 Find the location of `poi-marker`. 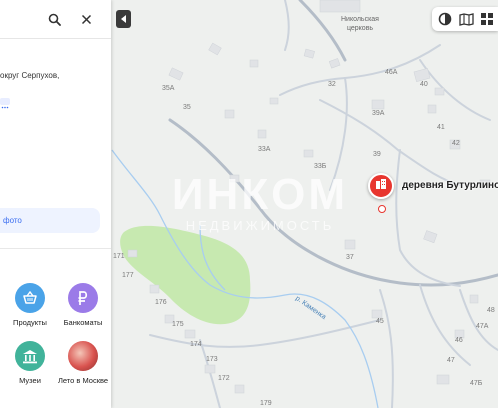

poi-marker is located at coordinates (381, 186).